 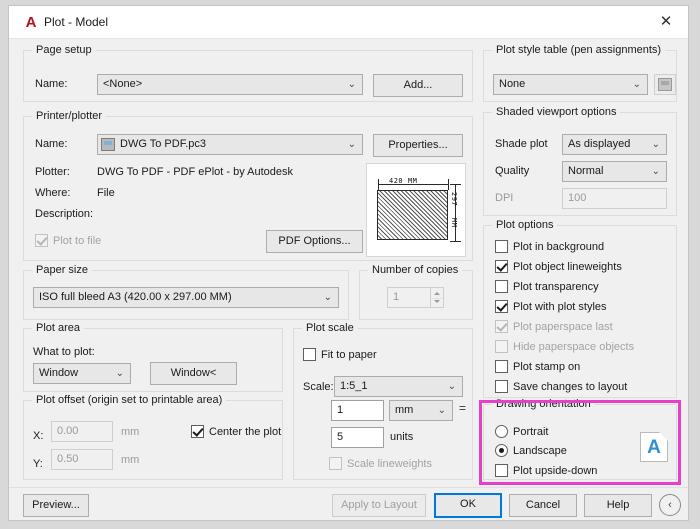 I want to click on scale-denominator-input: 5, so click(x=357, y=437).